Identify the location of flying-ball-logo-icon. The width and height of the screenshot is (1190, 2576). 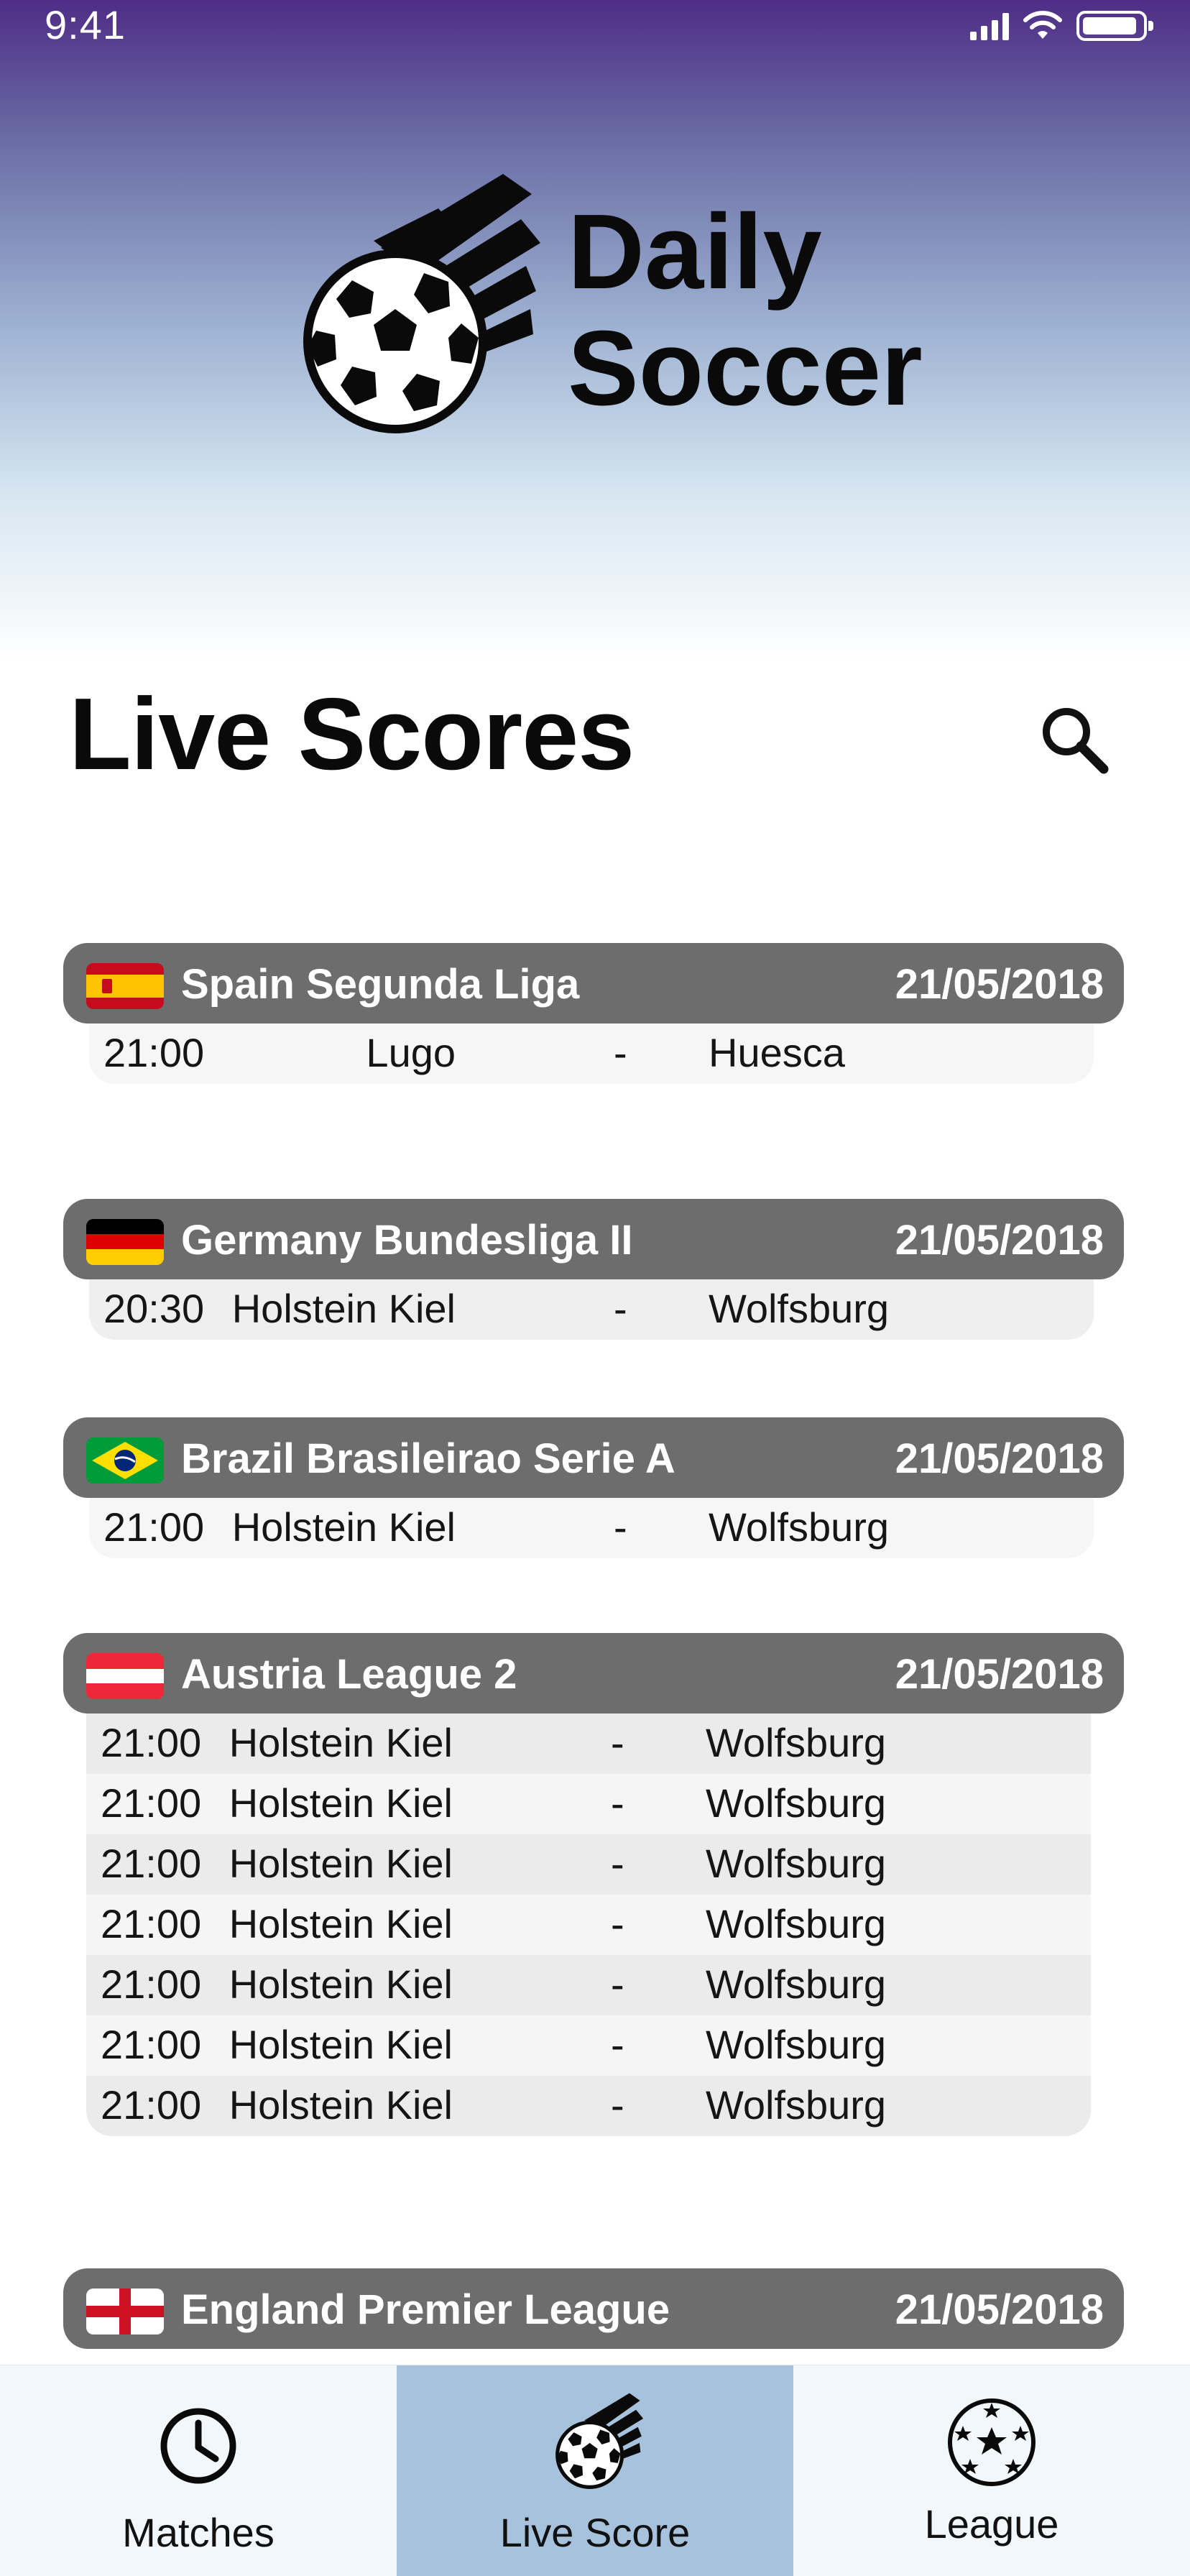
(421, 303).